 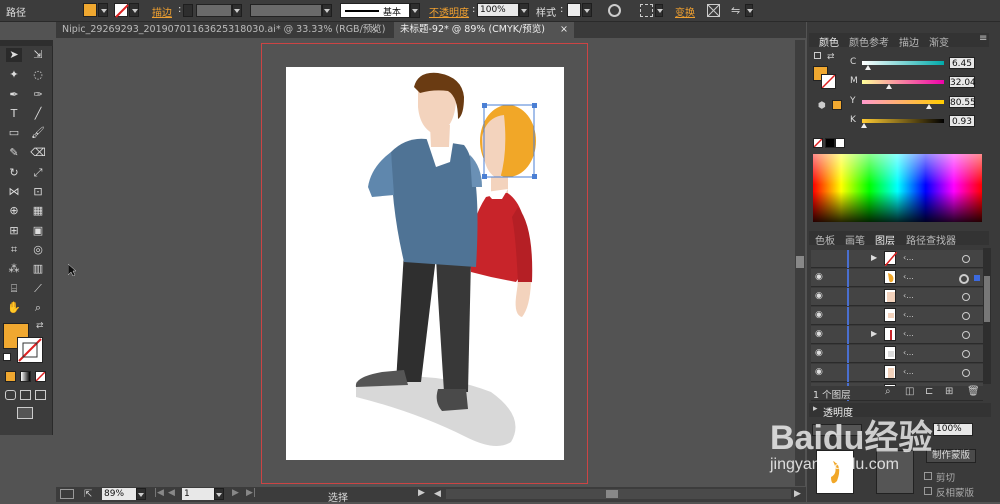 I want to click on free-transform-tool-icon: ⊡, so click(x=38, y=192).